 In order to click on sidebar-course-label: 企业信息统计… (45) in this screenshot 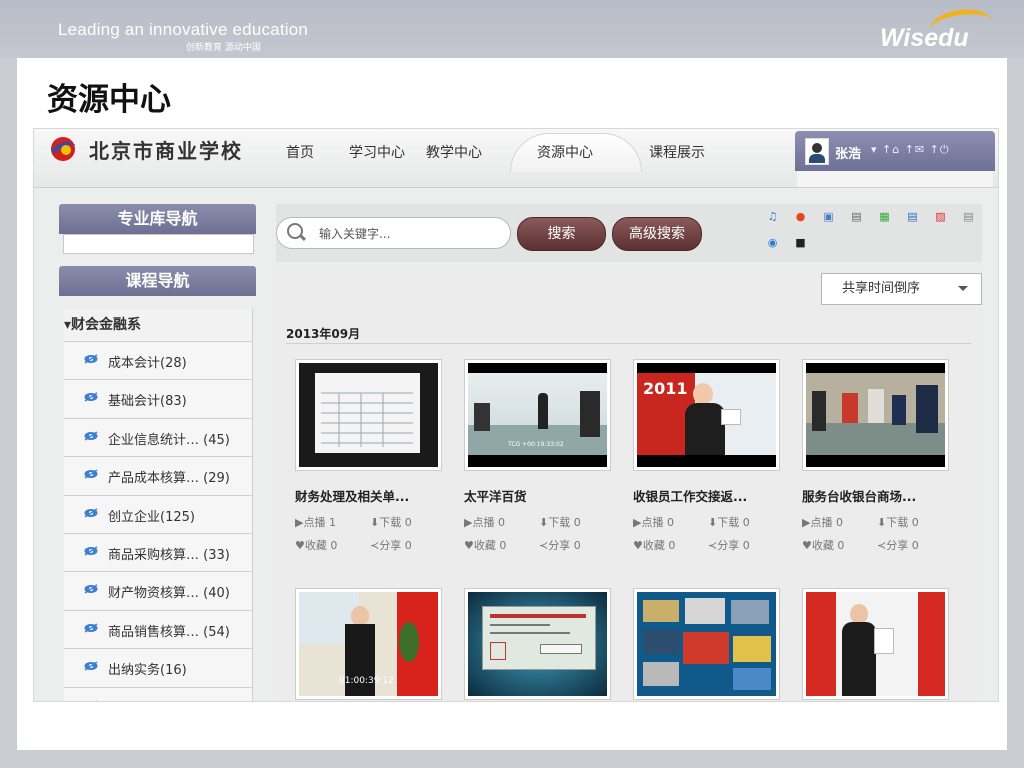, I will do `click(169, 440)`.